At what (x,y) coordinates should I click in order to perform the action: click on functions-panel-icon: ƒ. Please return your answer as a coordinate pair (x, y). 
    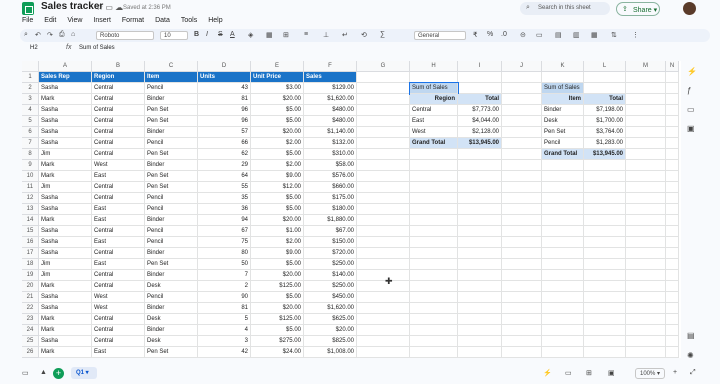
    Looking at the image, I should click on (689, 90).